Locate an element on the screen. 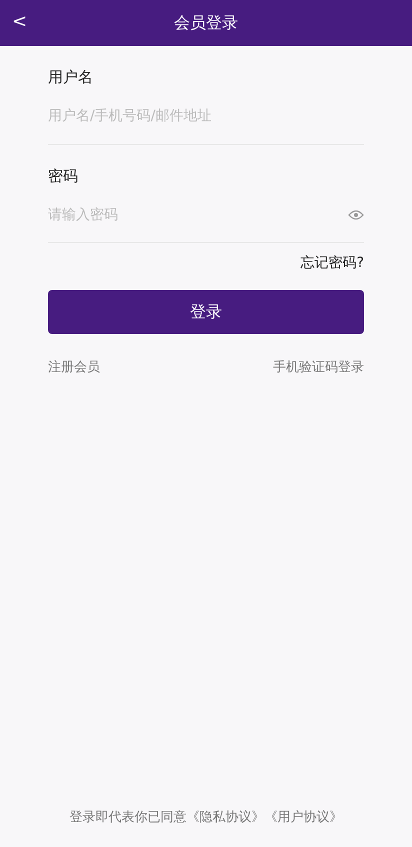 The width and height of the screenshot is (412, 847). register-link: 注册会员 is located at coordinates (74, 368).